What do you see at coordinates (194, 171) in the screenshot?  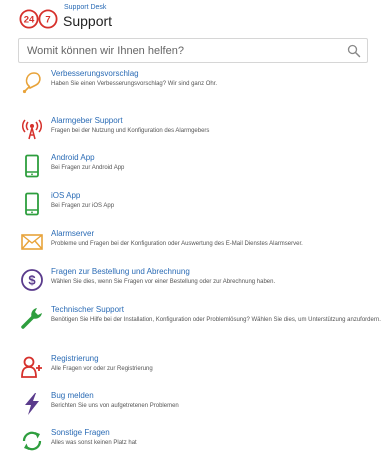 I see `category-item-android-app: Android App Bei Fragen zur Android App` at bounding box center [194, 171].